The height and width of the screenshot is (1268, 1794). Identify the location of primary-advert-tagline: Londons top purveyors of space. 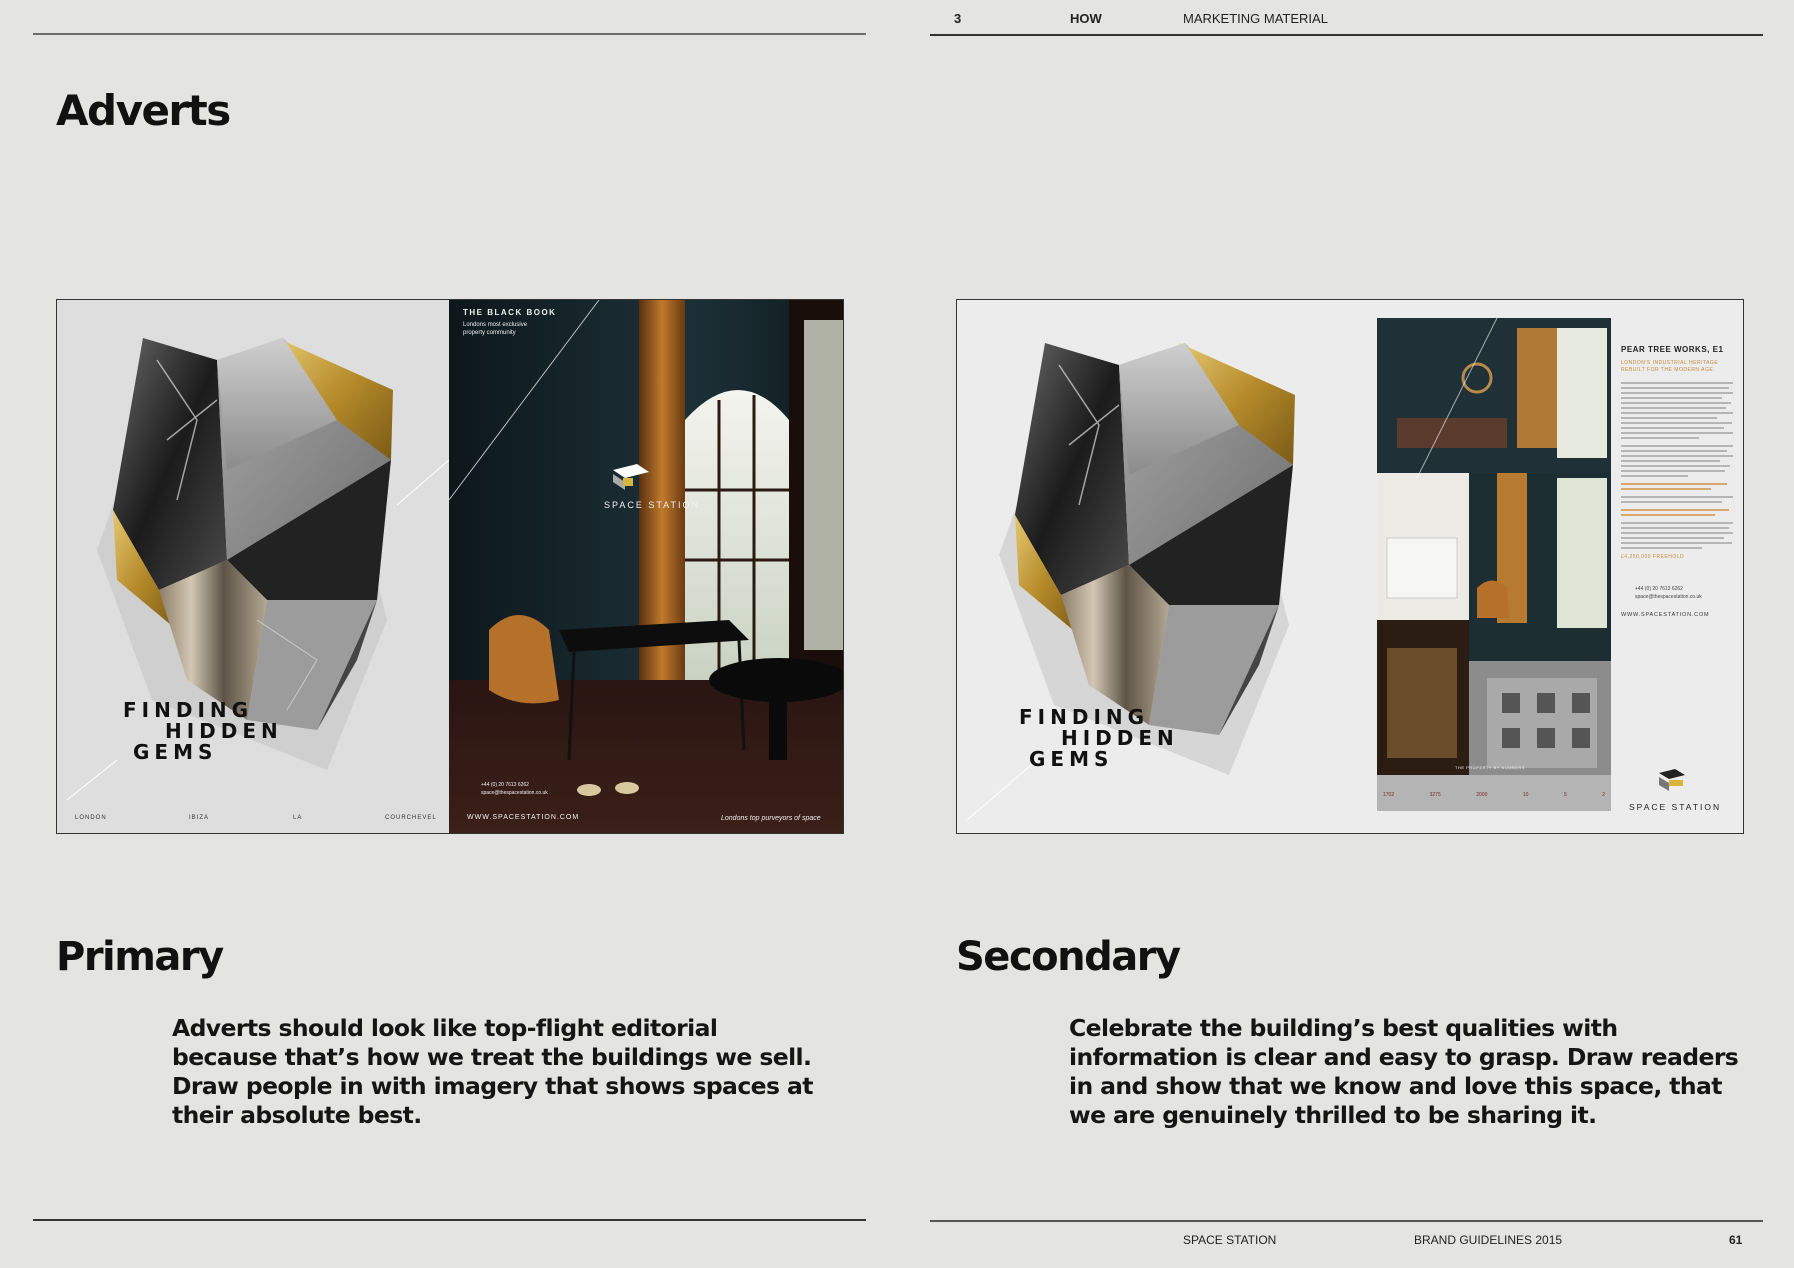
(771, 818).